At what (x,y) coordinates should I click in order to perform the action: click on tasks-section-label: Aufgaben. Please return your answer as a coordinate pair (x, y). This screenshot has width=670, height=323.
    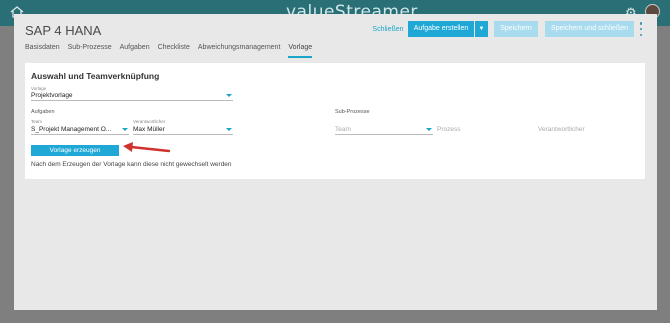
    Looking at the image, I should click on (43, 112).